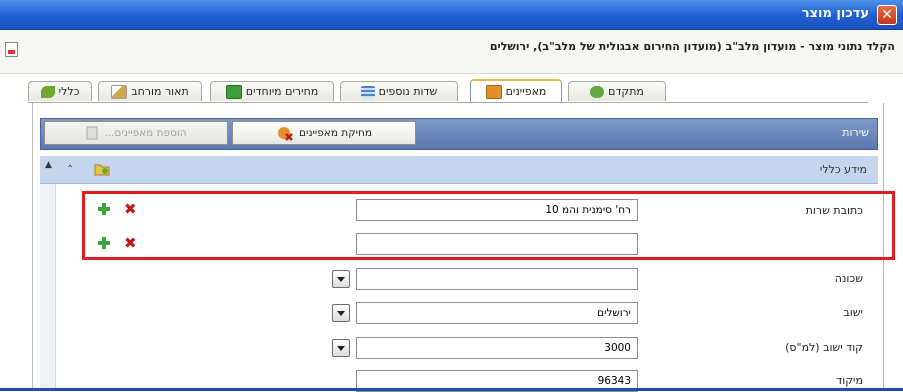 The height and width of the screenshot is (392, 903). I want to click on tab-additional-fields: שדות נוספים, so click(399, 91).